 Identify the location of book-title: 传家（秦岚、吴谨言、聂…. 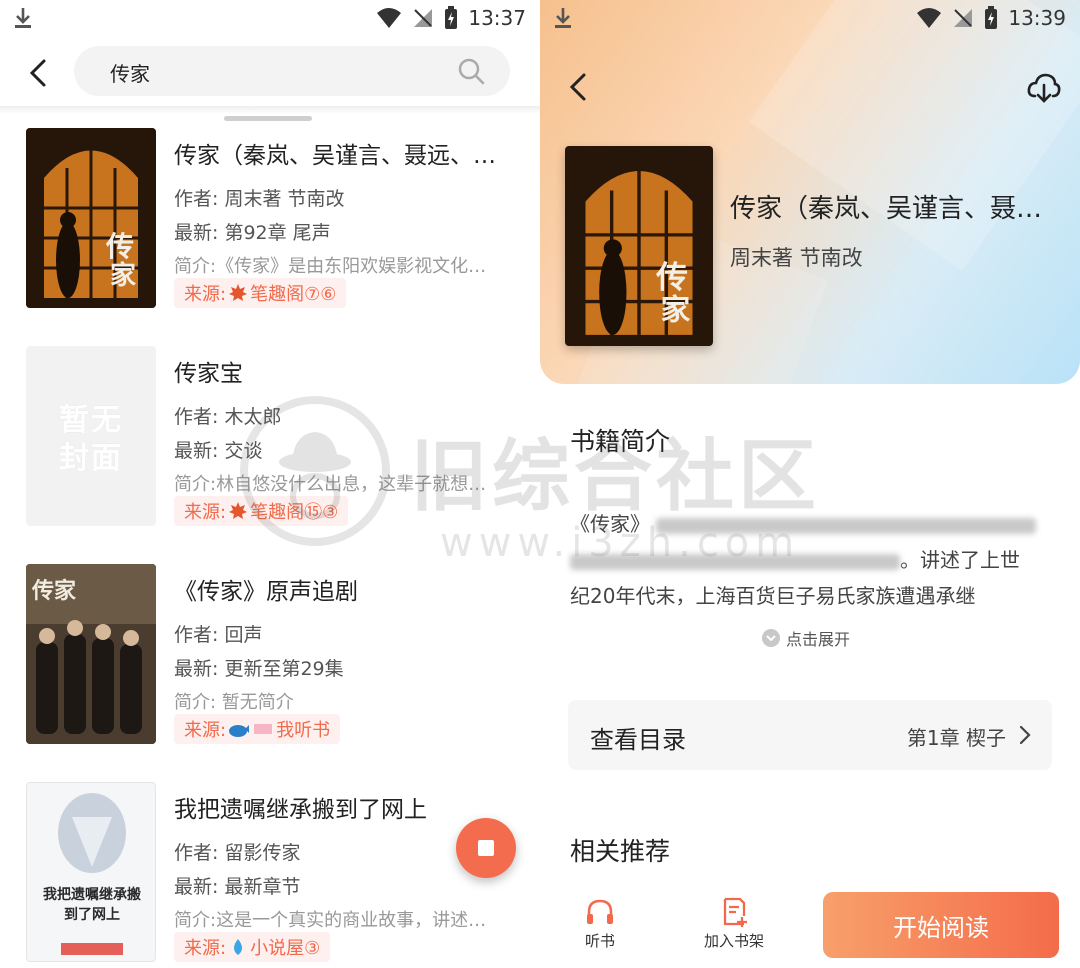
(886, 209).